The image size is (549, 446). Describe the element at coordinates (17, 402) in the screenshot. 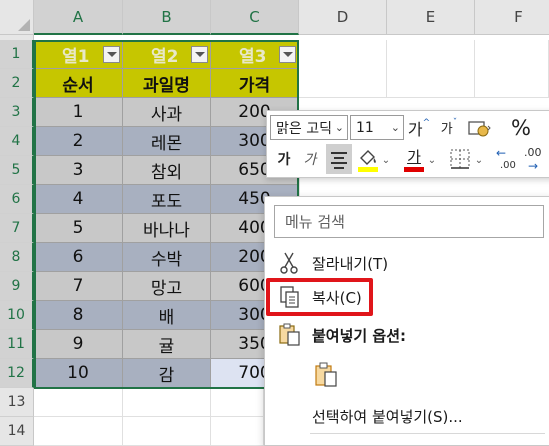

I see `row-header-13: 13` at that location.